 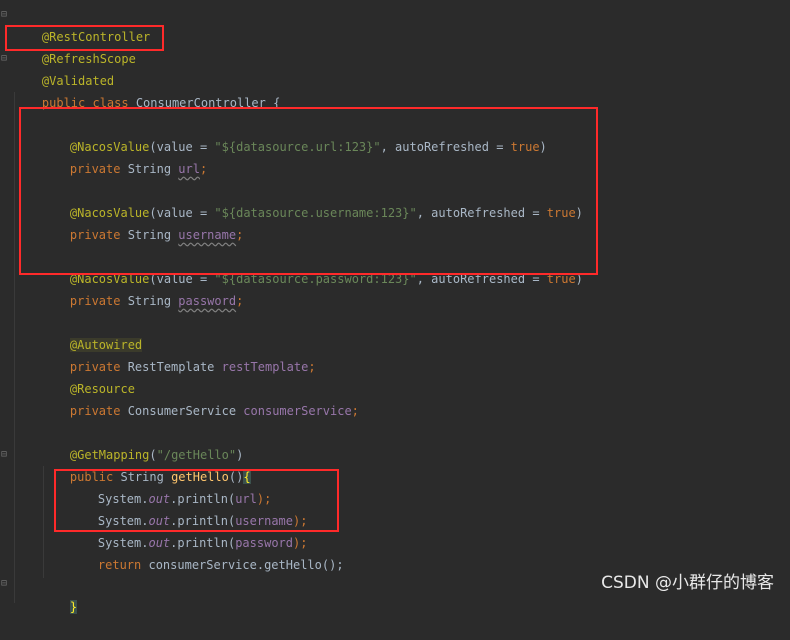 What do you see at coordinates (63, 68) in the screenshot?
I see `code-line: @Validated` at bounding box center [63, 68].